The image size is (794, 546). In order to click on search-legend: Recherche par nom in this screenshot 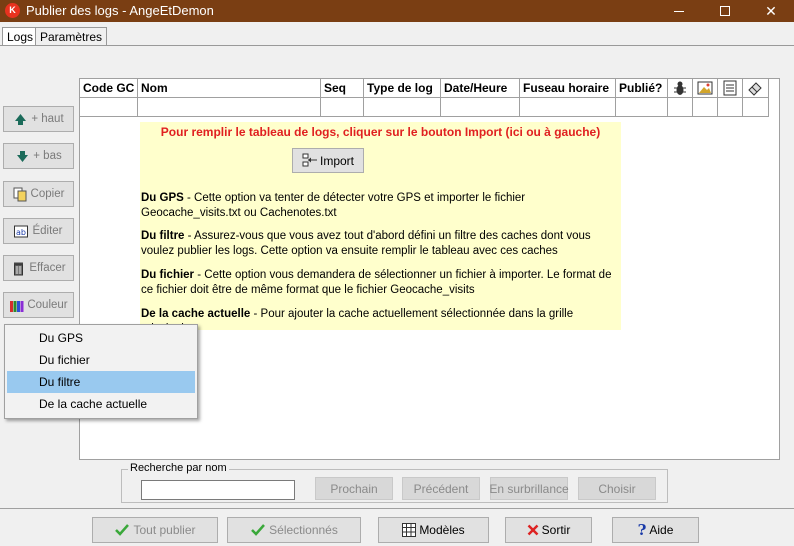, I will do `click(178, 468)`.